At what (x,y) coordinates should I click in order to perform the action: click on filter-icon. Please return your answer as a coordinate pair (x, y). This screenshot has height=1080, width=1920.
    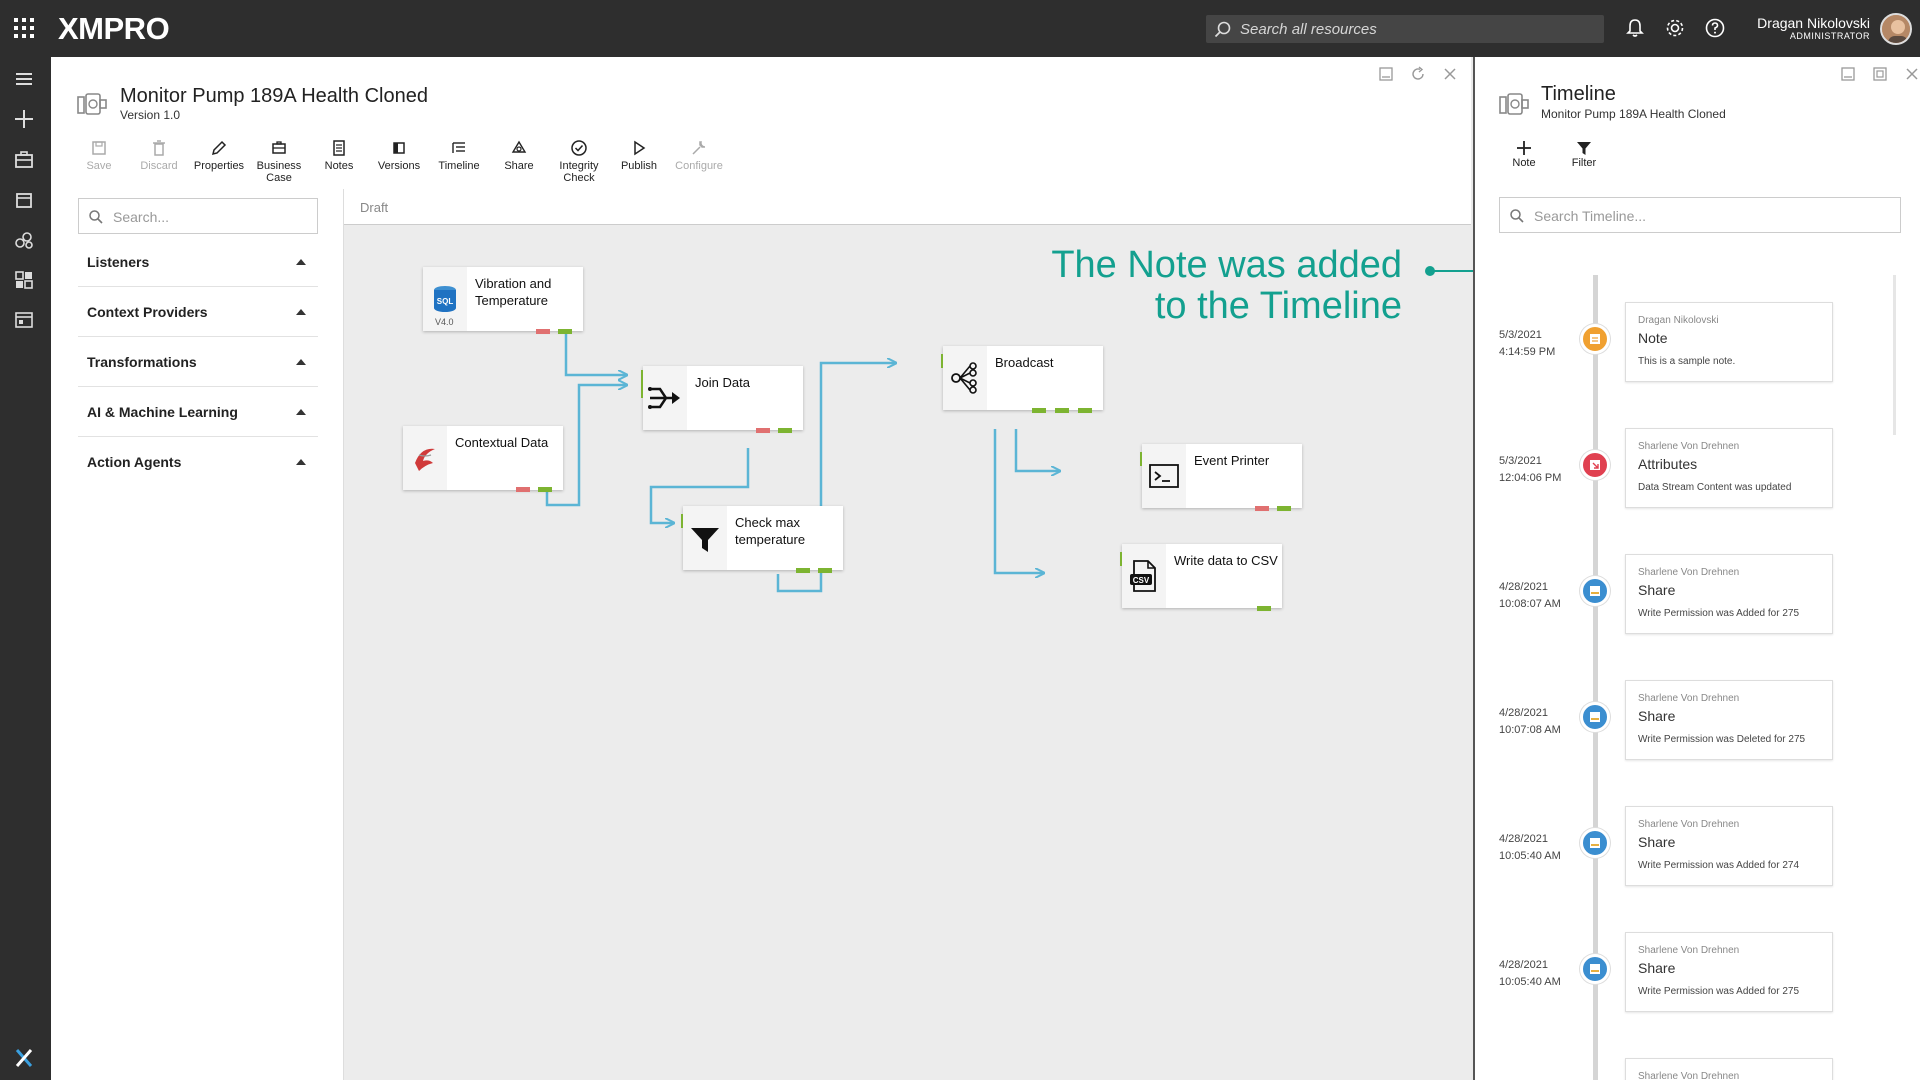
    Looking at the image, I should click on (705, 538).